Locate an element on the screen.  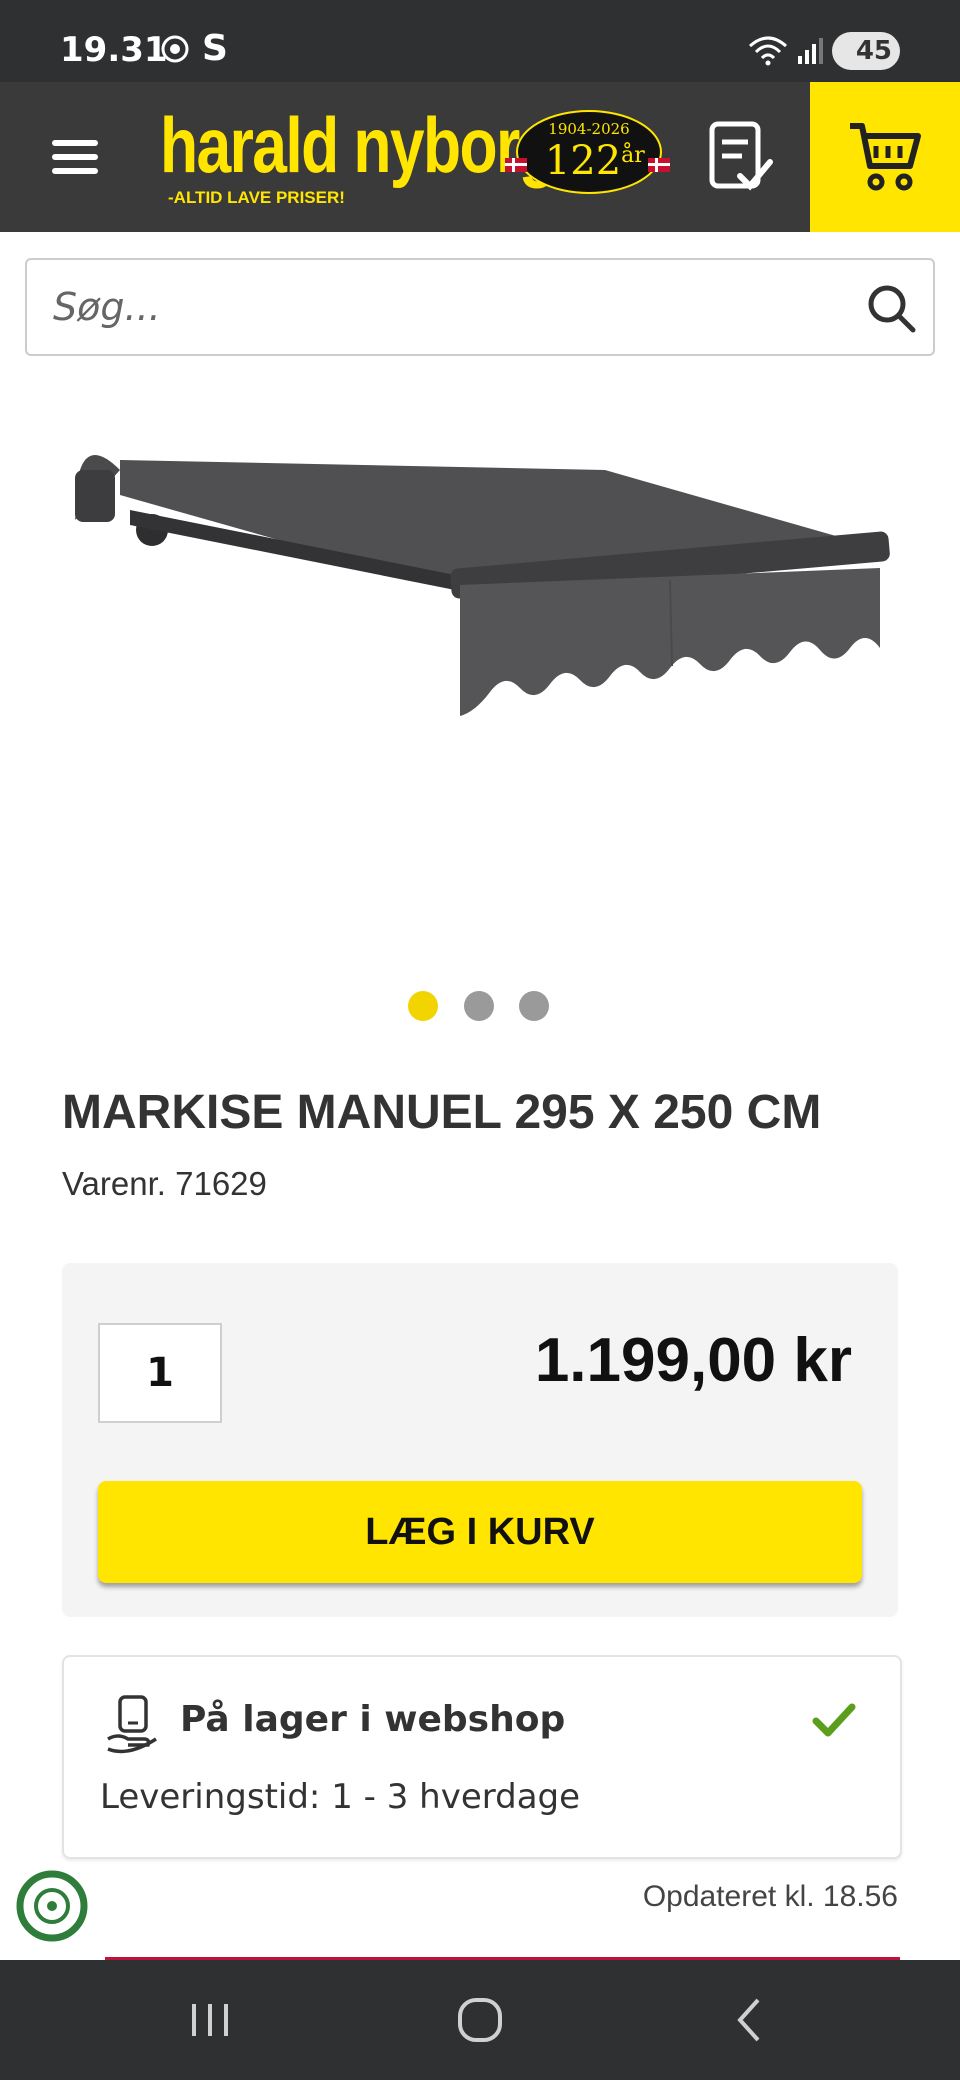
cart-button is located at coordinates (885, 157).